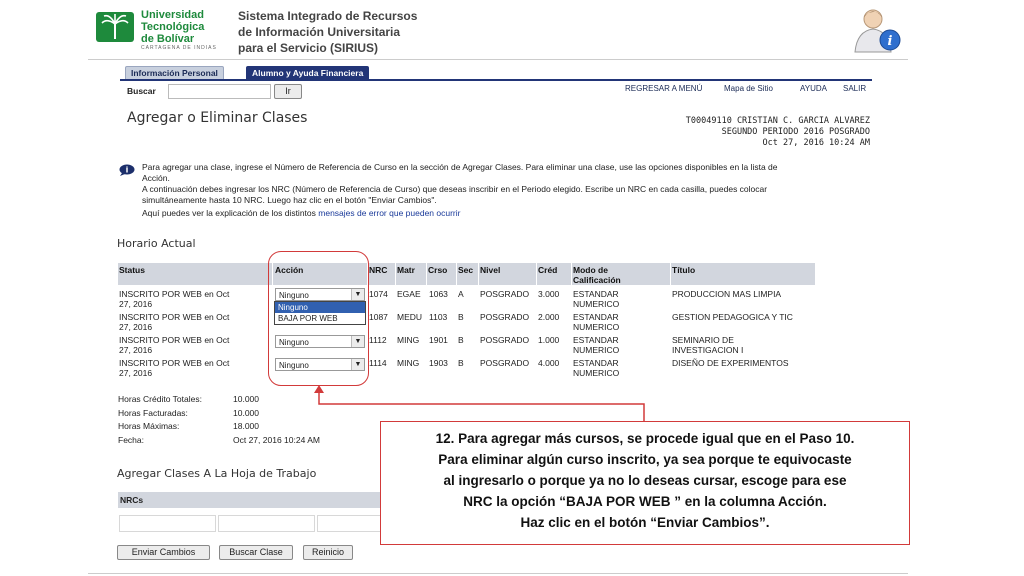 The width and height of the screenshot is (1024, 576). Describe the element at coordinates (854, 88) in the screenshot. I see `nav-link-salir: SALIR` at that location.